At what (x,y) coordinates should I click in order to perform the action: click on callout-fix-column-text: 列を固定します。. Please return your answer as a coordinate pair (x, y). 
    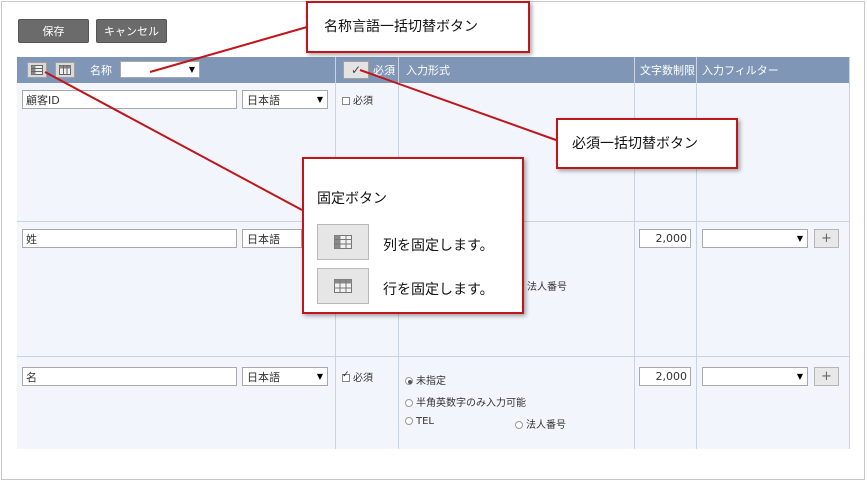
    Looking at the image, I should click on (438, 246).